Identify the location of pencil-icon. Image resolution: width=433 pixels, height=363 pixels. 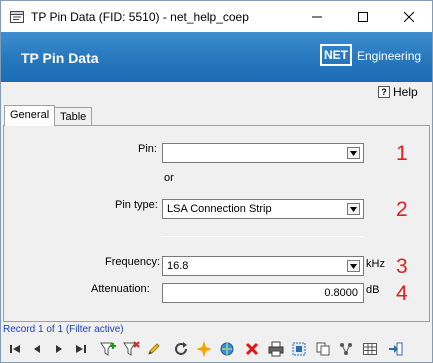
(154, 349).